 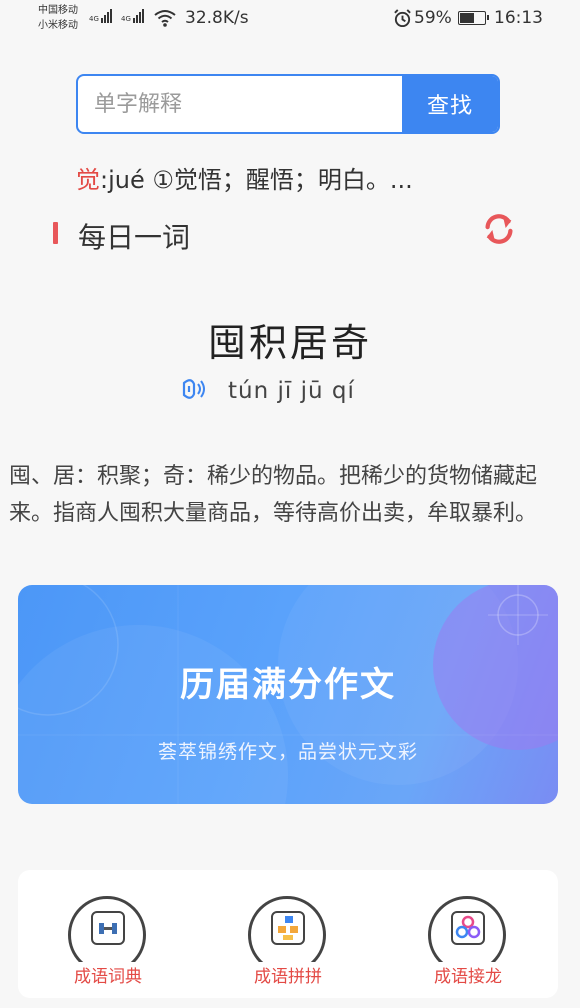 What do you see at coordinates (88, 180) in the screenshot?
I see `definition-character: 觉` at bounding box center [88, 180].